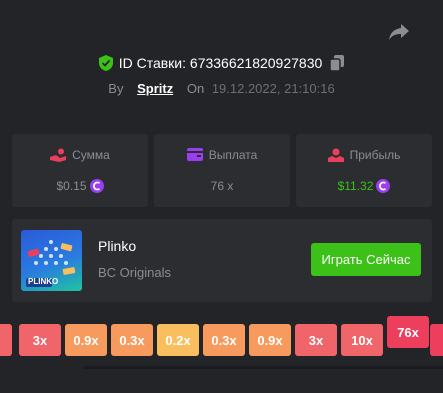 The image size is (443, 393). I want to click on stat-profit-value: $11.32, so click(355, 185).